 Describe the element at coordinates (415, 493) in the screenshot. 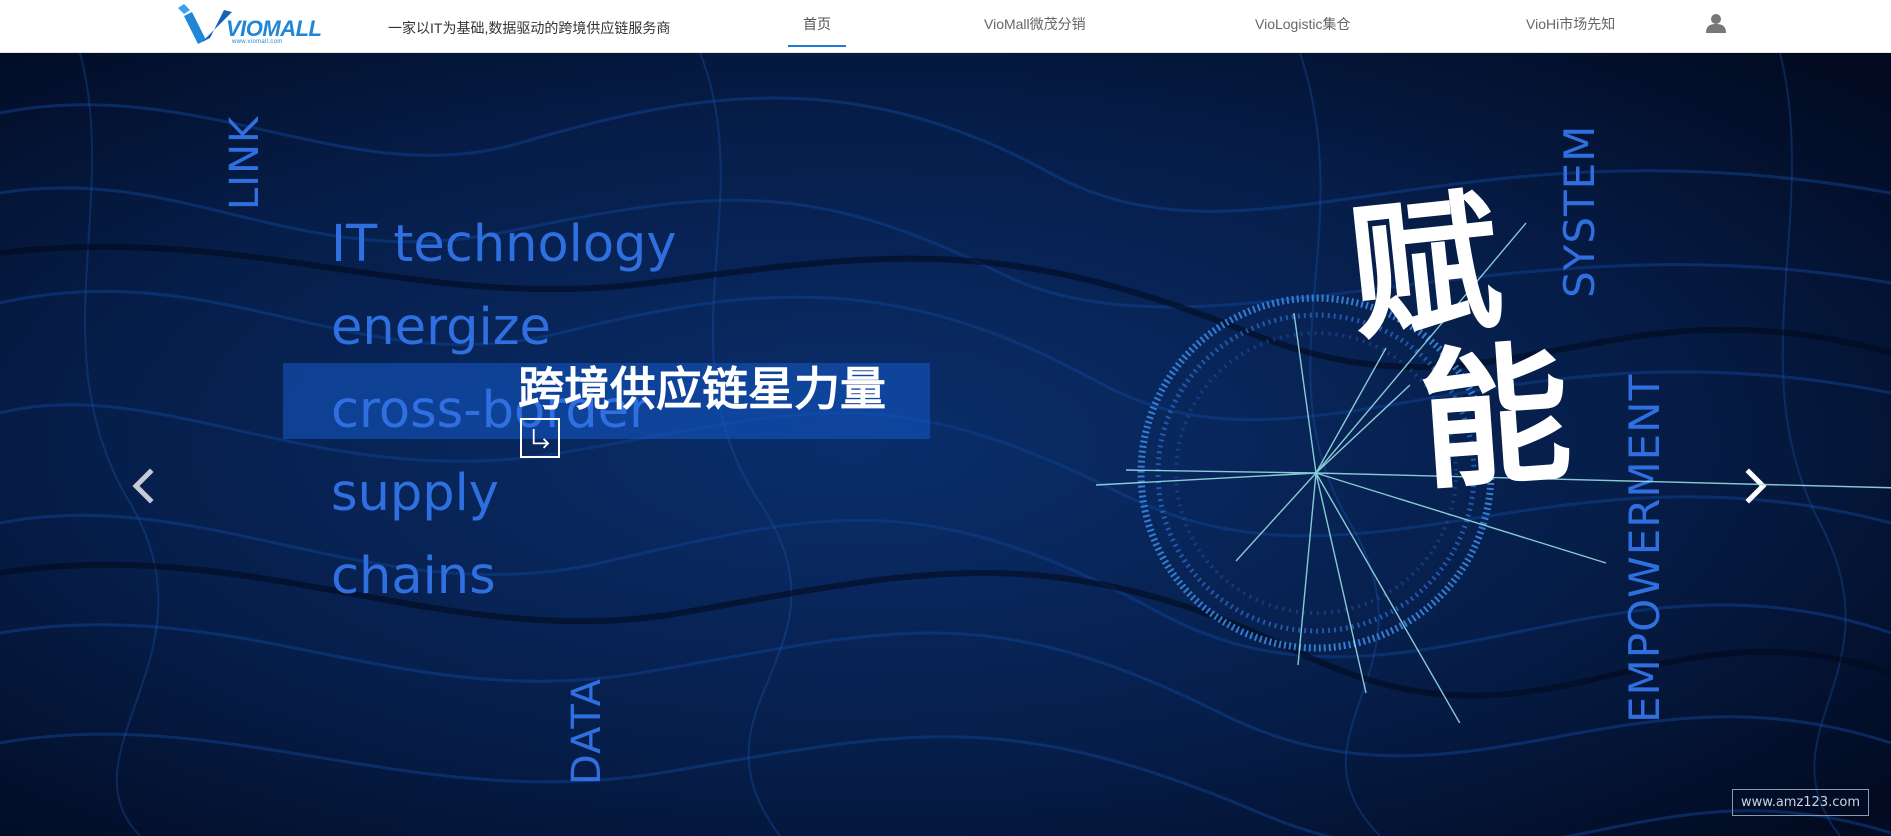

I see `hero-line: supply` at that location.